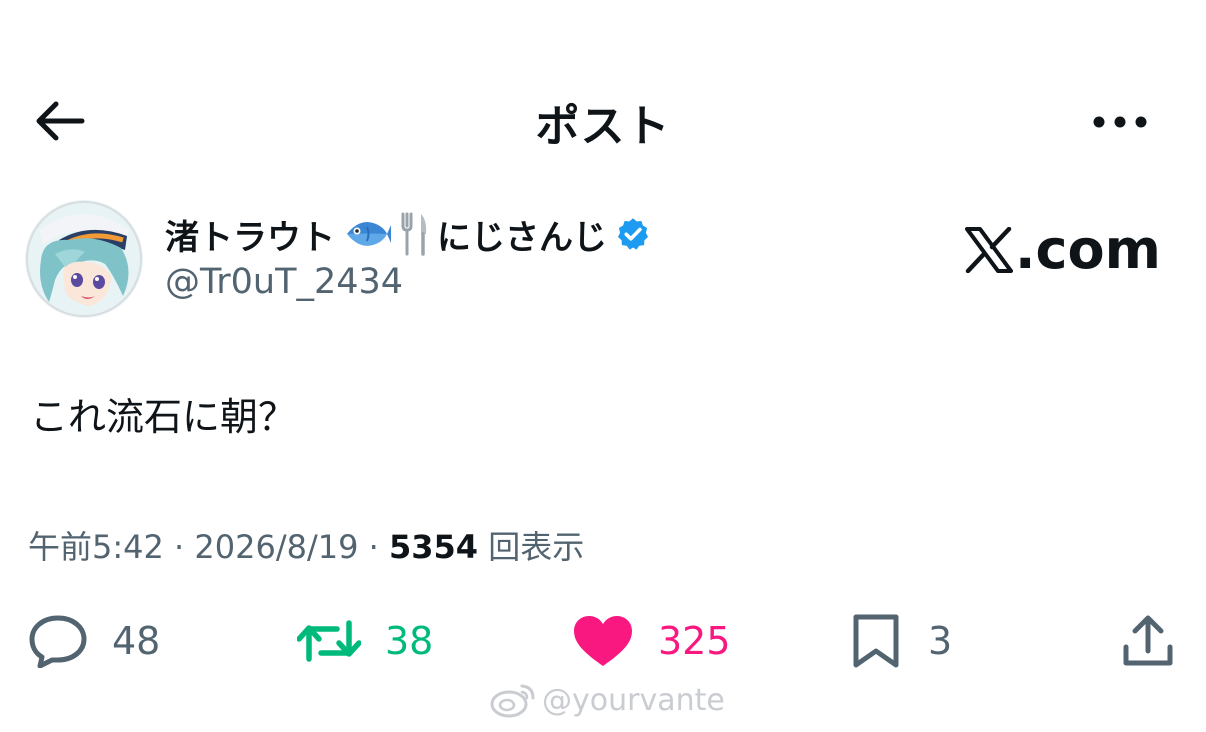  What do you see at coordinates (512, 701) in the screenshot?
I see `weibo-logo-icon` at bounding box center [512, 701].